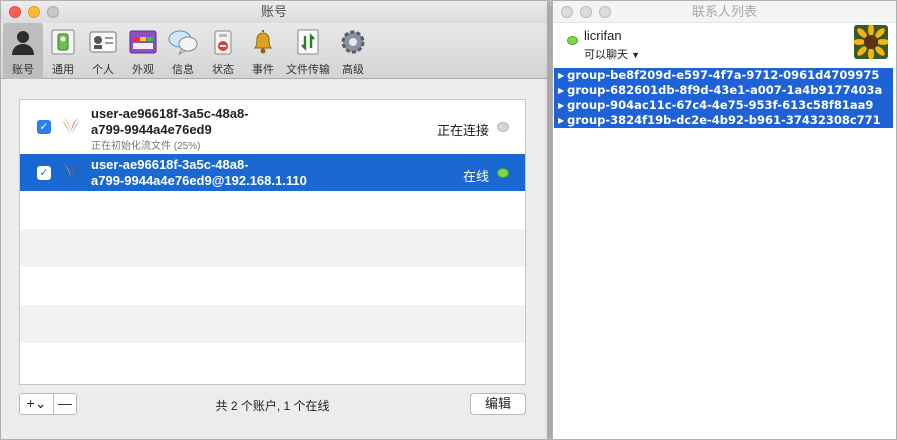  I want to click on tab-file-transfer: 文件传输, so click(308, 51).